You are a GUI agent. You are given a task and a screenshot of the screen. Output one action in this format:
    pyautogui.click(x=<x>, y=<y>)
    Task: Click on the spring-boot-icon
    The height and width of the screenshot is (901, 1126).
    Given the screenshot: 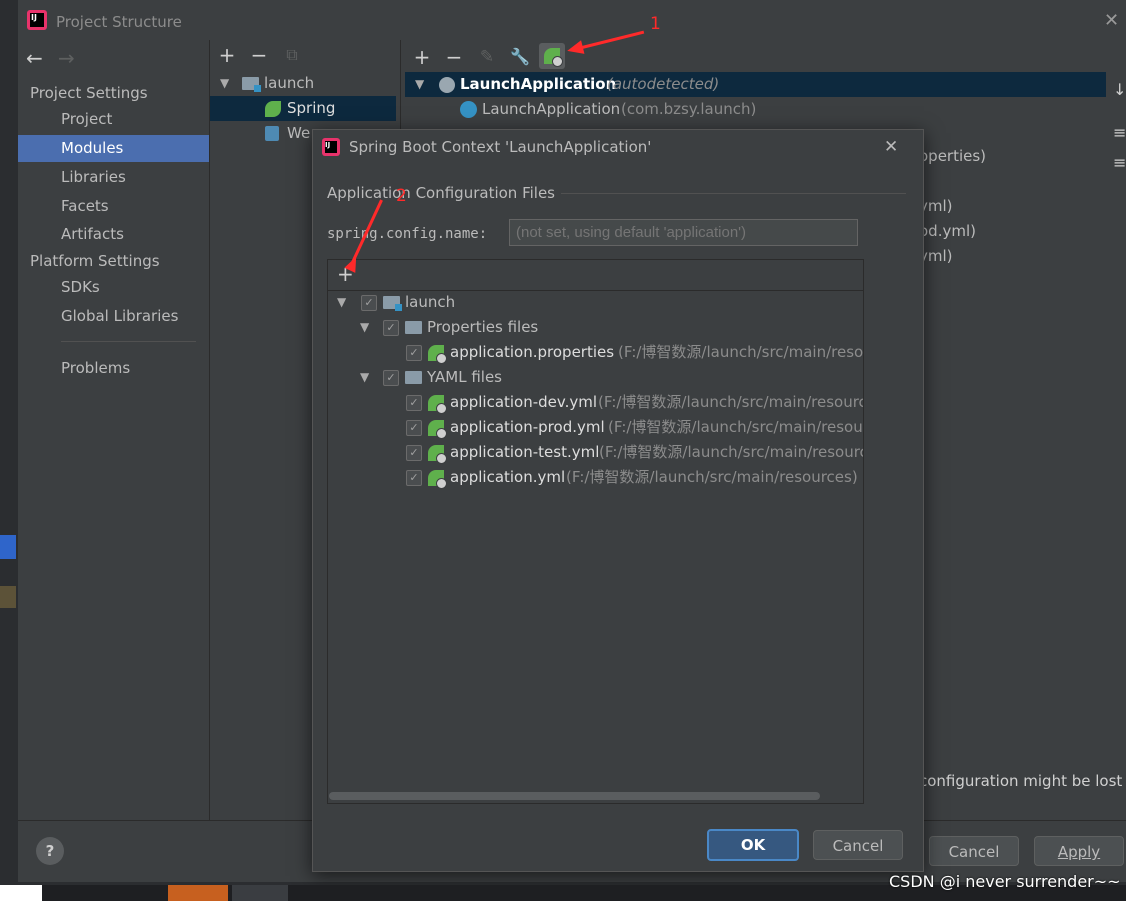 What is the action you would take?
    pyautogui.click(x=553, y=57)
    